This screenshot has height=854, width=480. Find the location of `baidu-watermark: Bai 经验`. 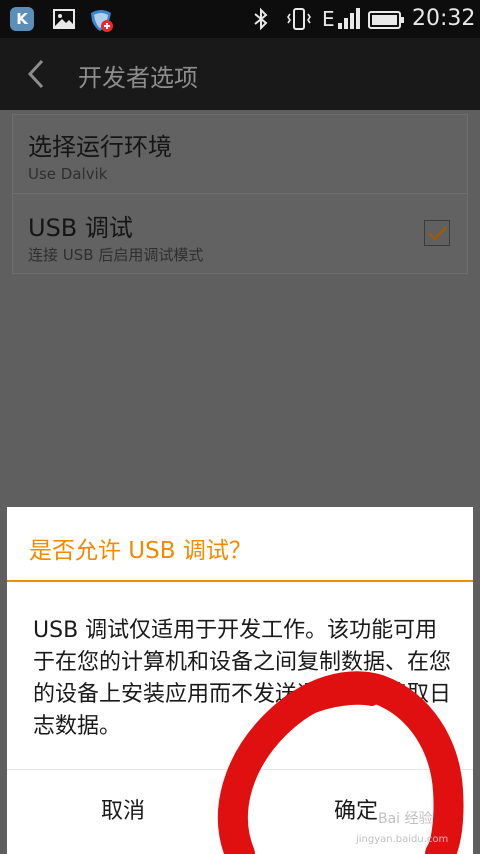

baidu-watermark: Bai 经验 is located at coordinates (405, 819).